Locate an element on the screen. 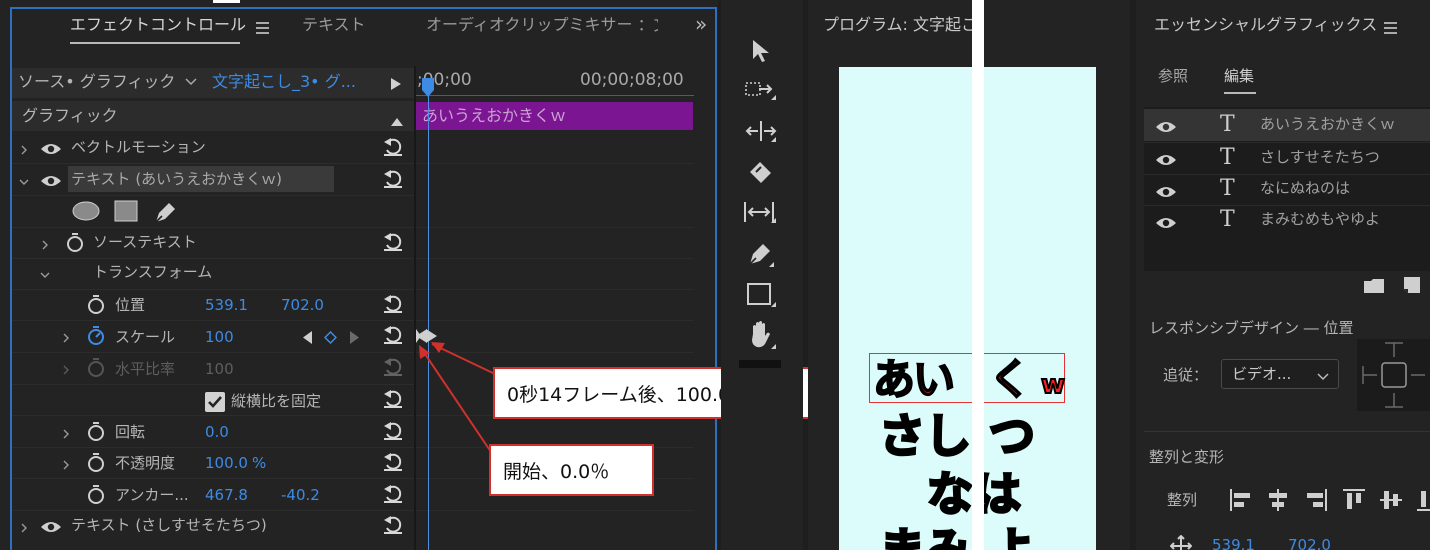 This screenshot has width=1430, height=550. layer-label: あいうえおかきくｗ is located at coordinates (1328, 124).